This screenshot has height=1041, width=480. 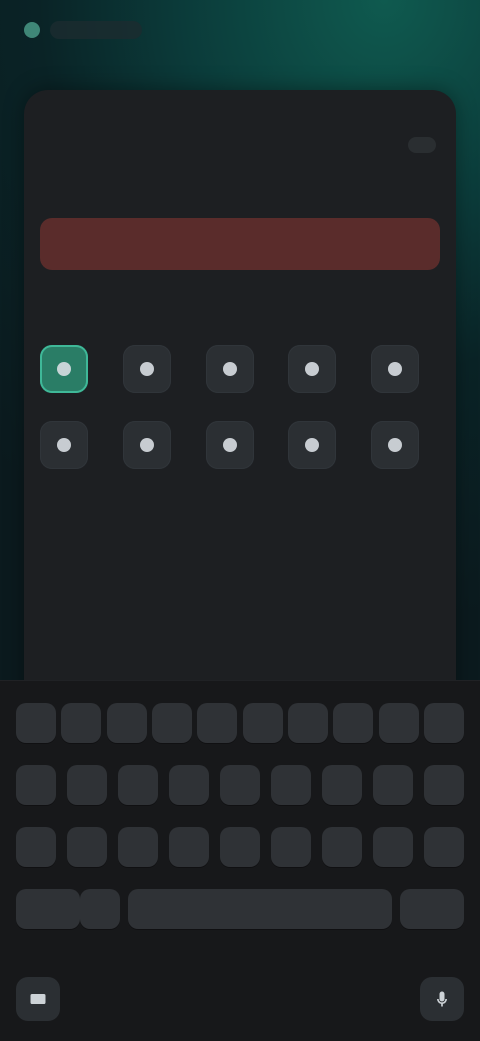 I want to click on icon-grid, so click(x=240, y=402).